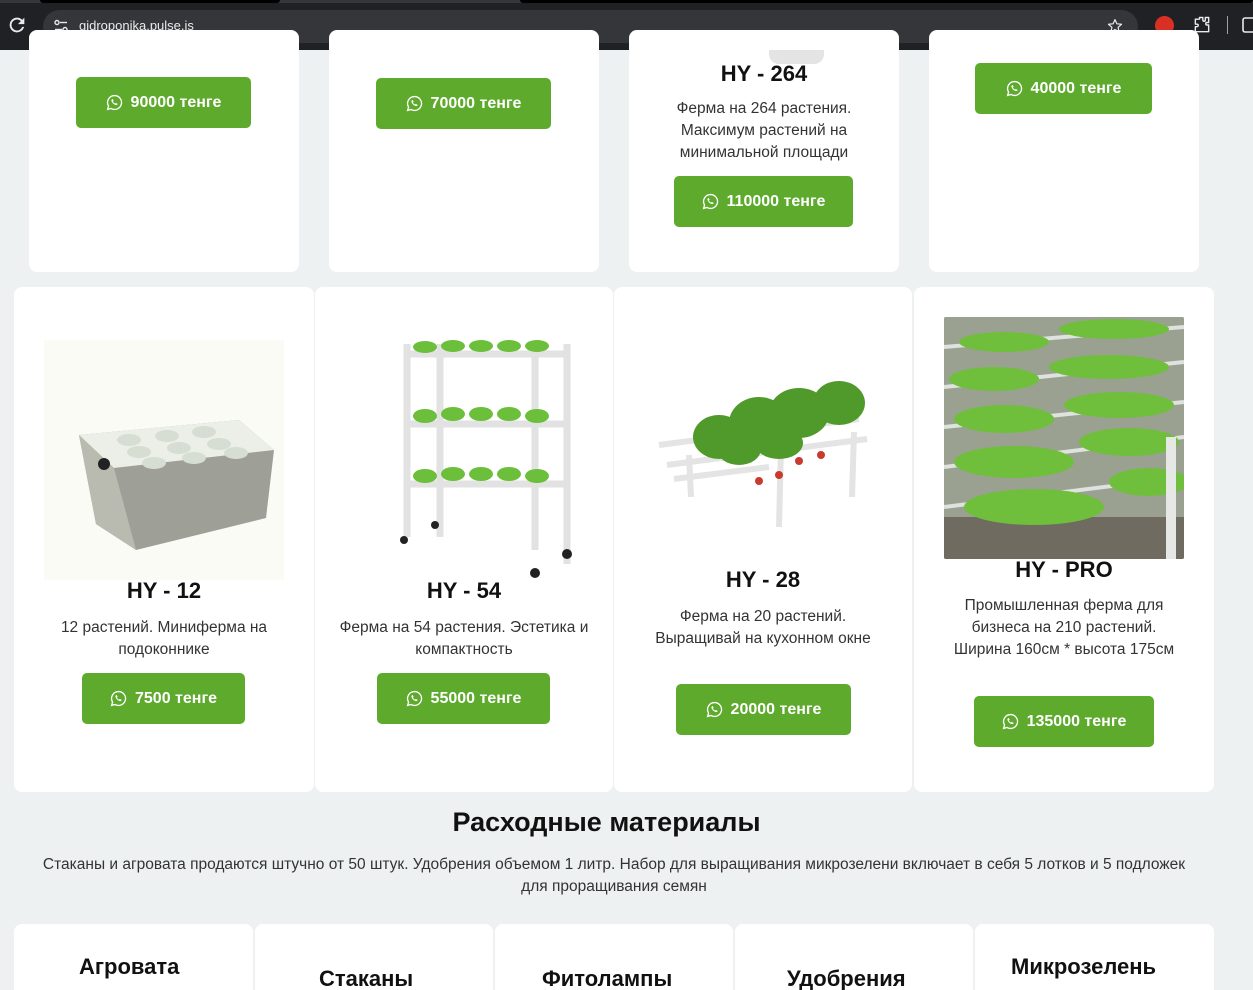 This screenshot has width=1253, height=990. I want to click on tab-strip, so click(626, 1).